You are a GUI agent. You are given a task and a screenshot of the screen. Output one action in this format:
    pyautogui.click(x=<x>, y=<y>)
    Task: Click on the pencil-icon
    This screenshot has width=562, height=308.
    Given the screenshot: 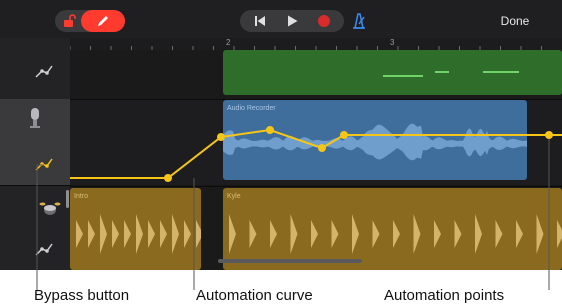 What is the action you would take?
    pyautogui.click(x=103, y=21)
    